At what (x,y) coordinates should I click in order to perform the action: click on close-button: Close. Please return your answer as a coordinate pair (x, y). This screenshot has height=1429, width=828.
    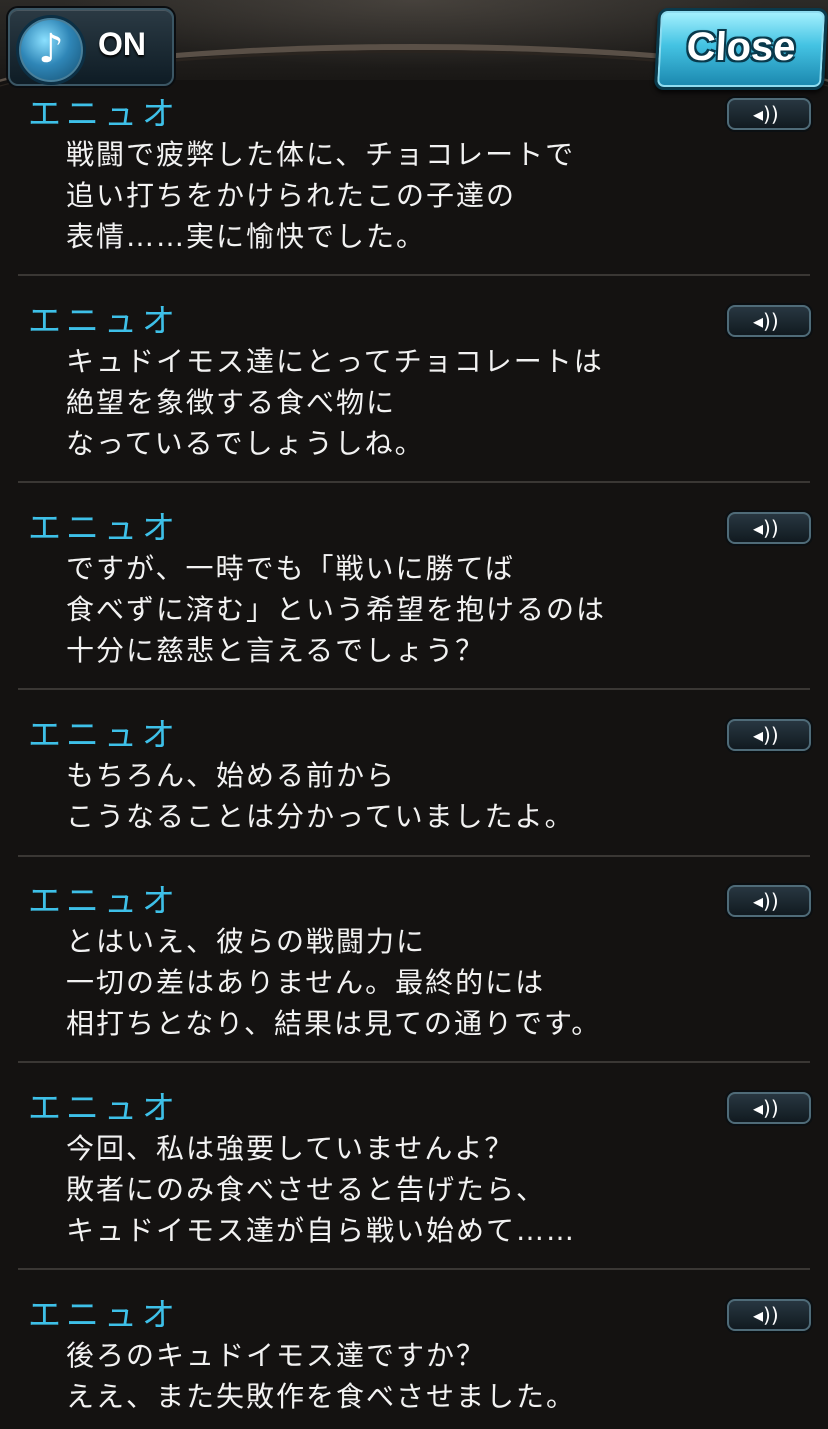
    Looking at the image, I should click on (740, 49).